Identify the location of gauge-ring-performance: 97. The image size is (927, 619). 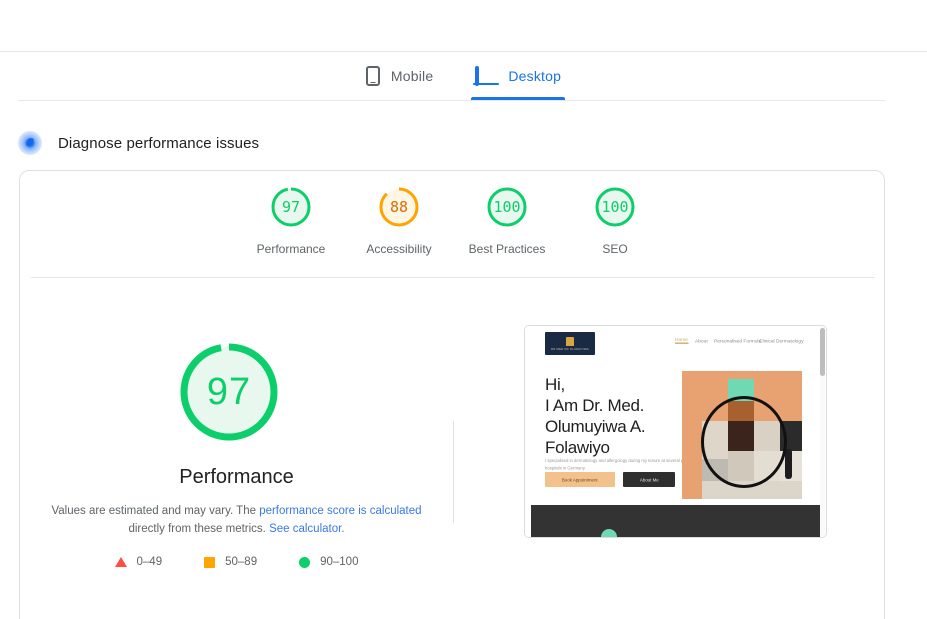
(291, 207).